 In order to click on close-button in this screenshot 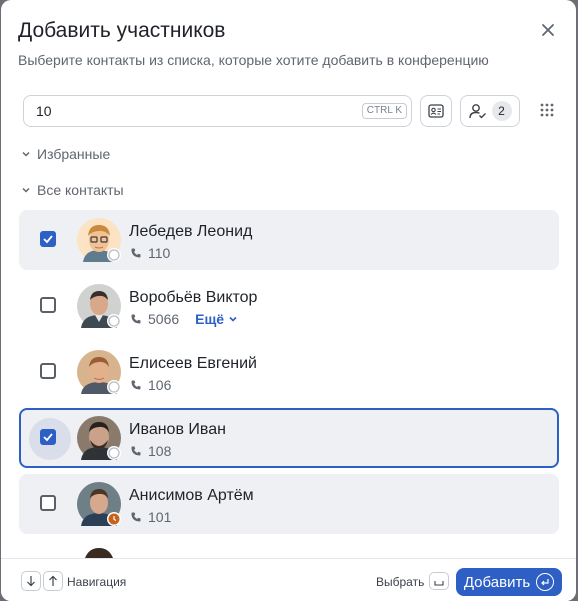, I will do `click(548, 30)`.